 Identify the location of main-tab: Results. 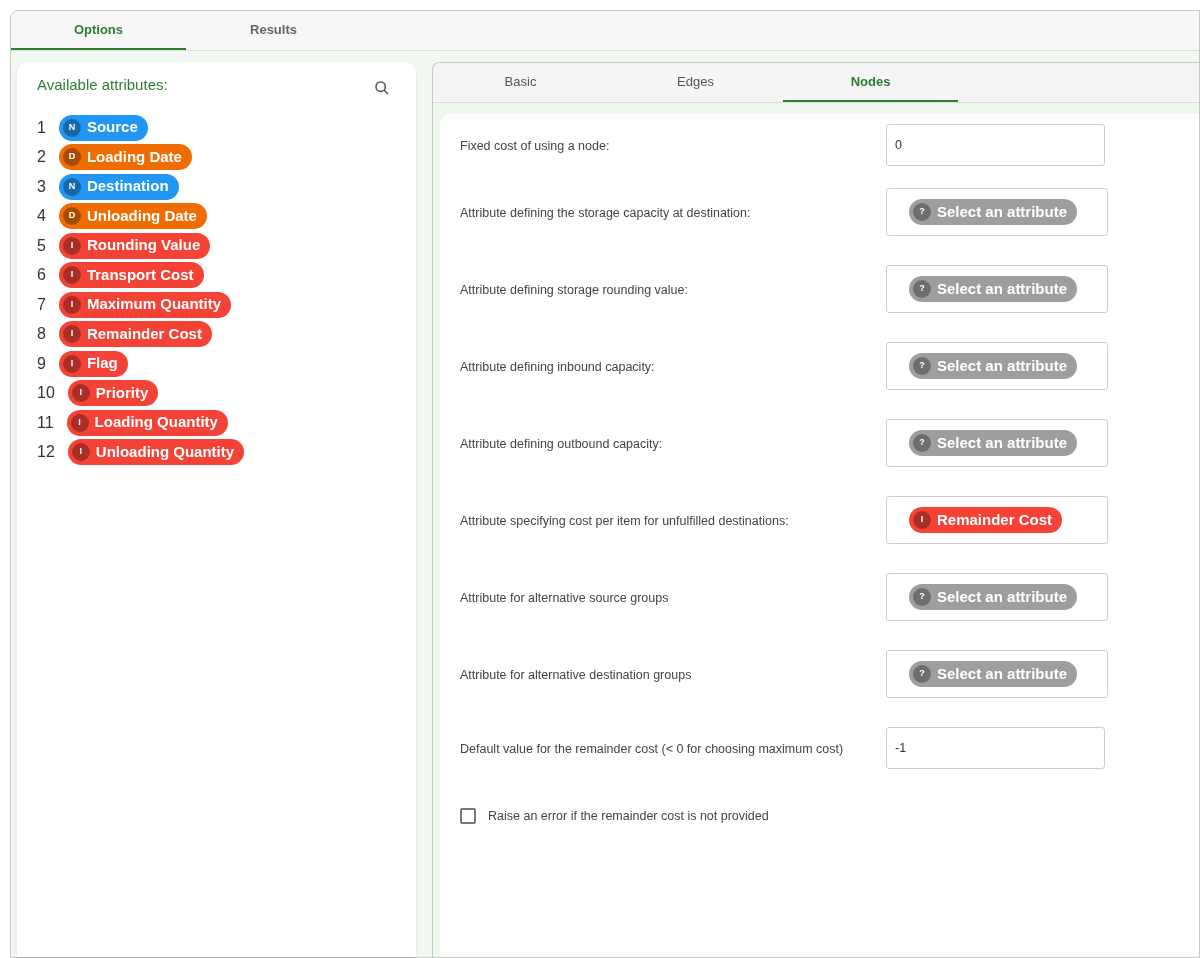
(273, 30).